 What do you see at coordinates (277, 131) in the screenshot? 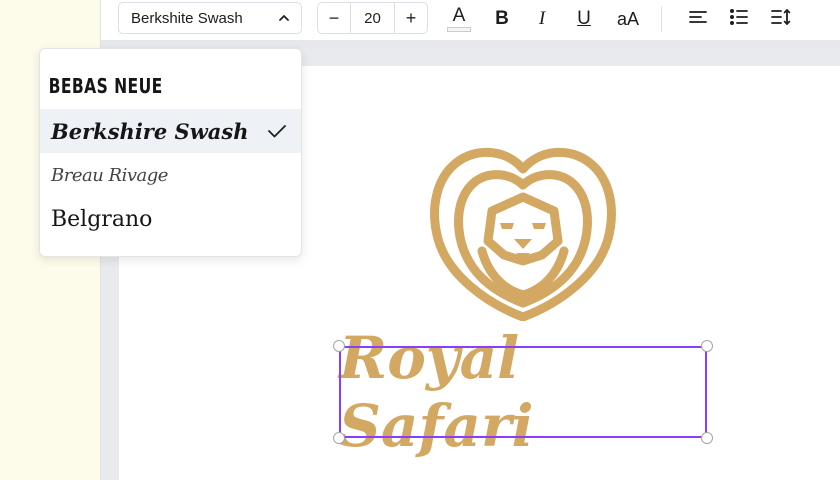
I see `checkmark-icon` at bounding box center [277, 131].